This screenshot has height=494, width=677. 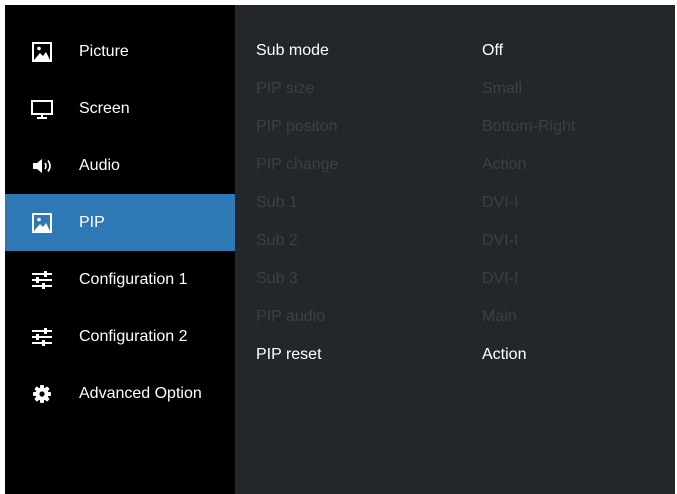 I want to click on setting-row-pip-position: PIP positon Bottom-Right, so click(x=455, y=127).